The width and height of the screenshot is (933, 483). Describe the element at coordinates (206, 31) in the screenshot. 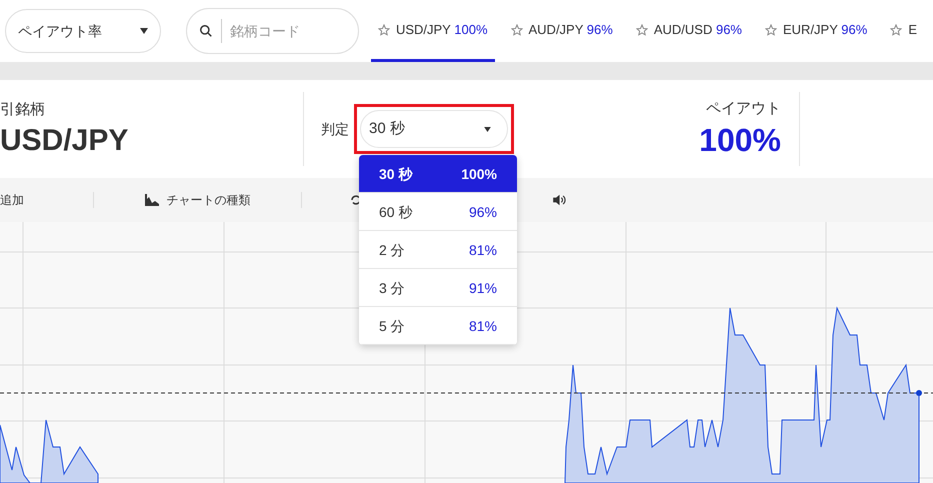

I see `search-icon` at that location.